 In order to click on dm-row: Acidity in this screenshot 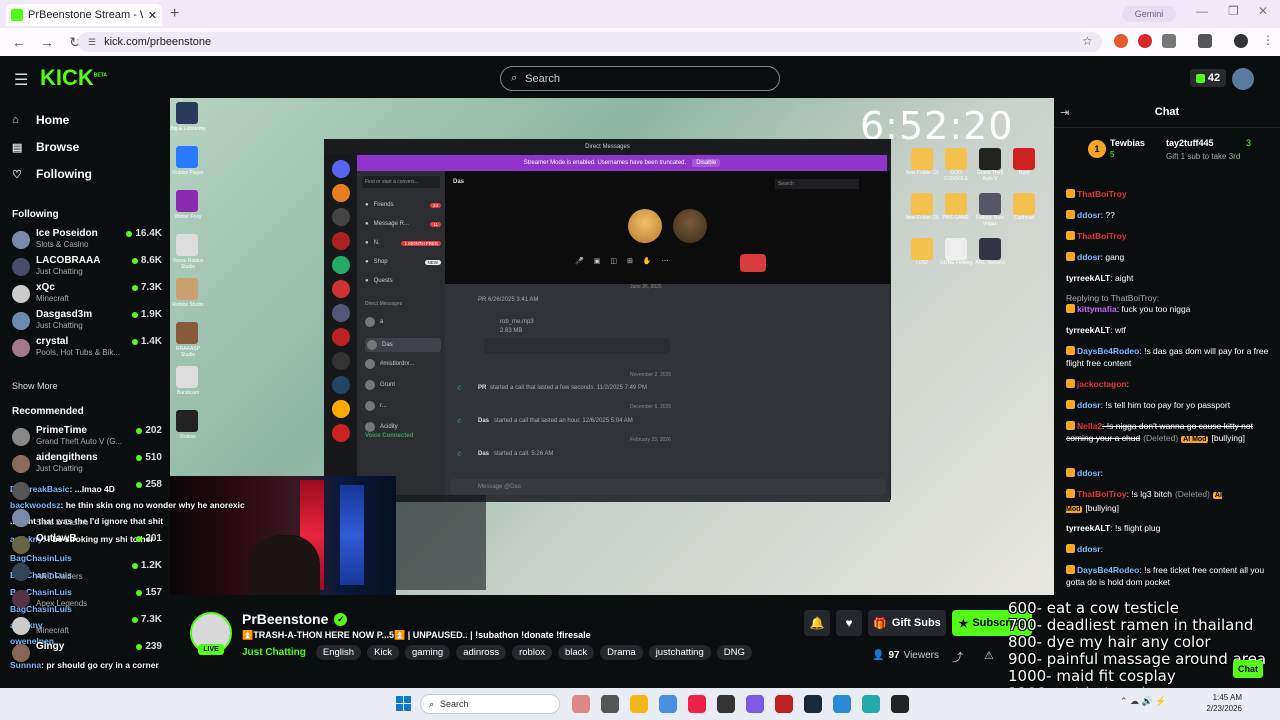, I will do `click(403, 427)`.